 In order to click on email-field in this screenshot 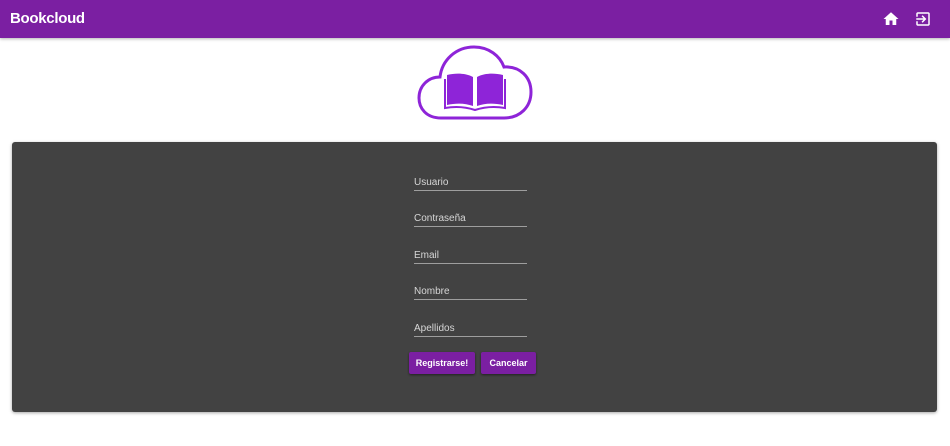, I will do `click(470, 255)`.